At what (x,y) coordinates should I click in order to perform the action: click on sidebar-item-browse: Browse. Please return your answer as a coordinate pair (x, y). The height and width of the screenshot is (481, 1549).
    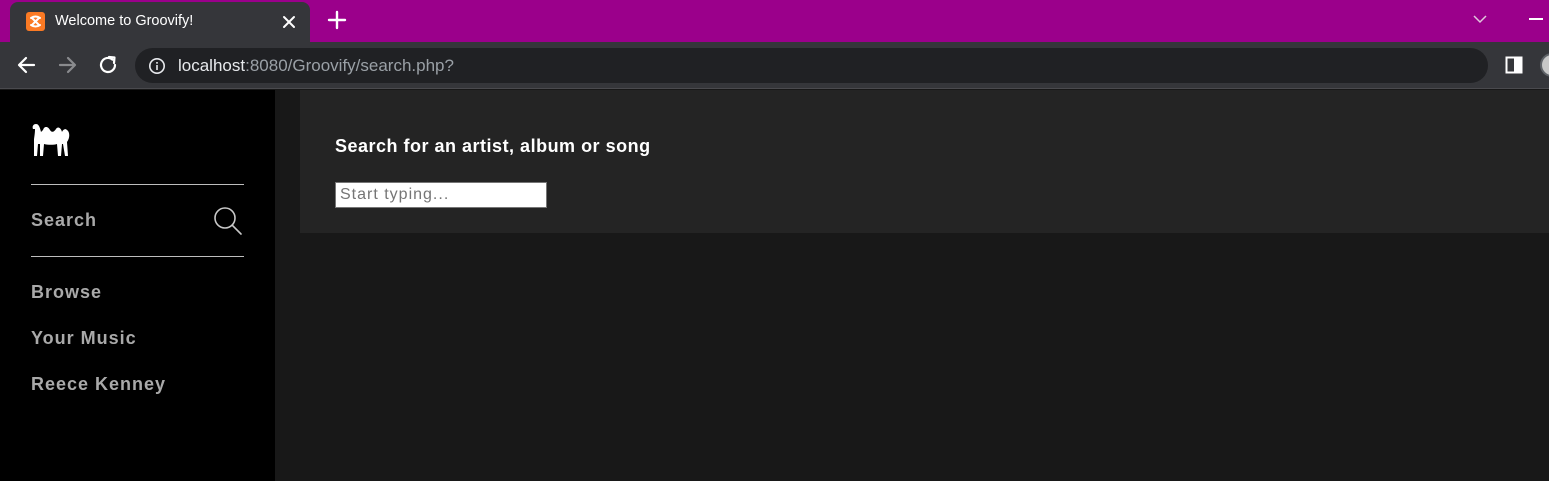
    Looking at the image, I should click on (66, 292).